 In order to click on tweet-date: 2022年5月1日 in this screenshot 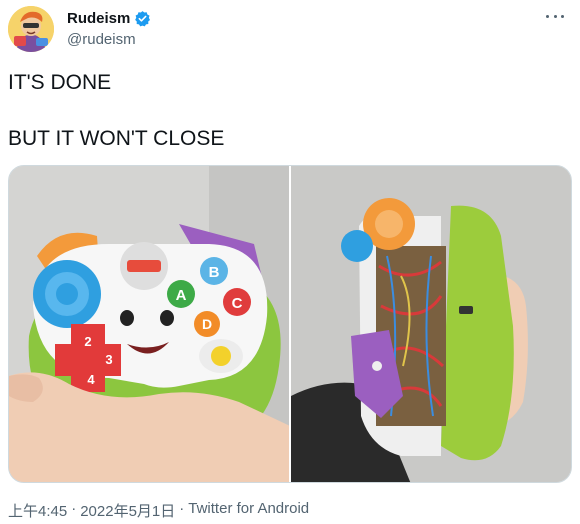, I will do `click(127, 510)`.